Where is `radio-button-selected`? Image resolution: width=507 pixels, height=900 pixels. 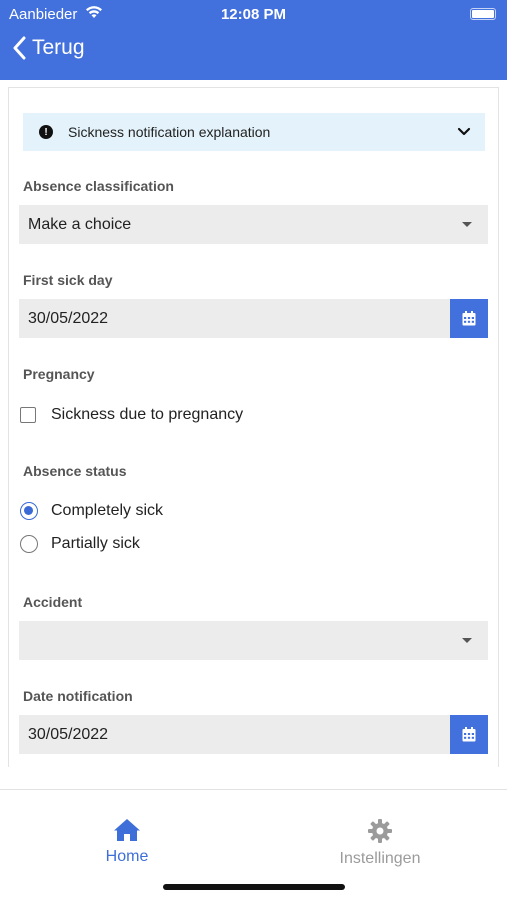 radio-button-selected is located at coordinates (29, 511).